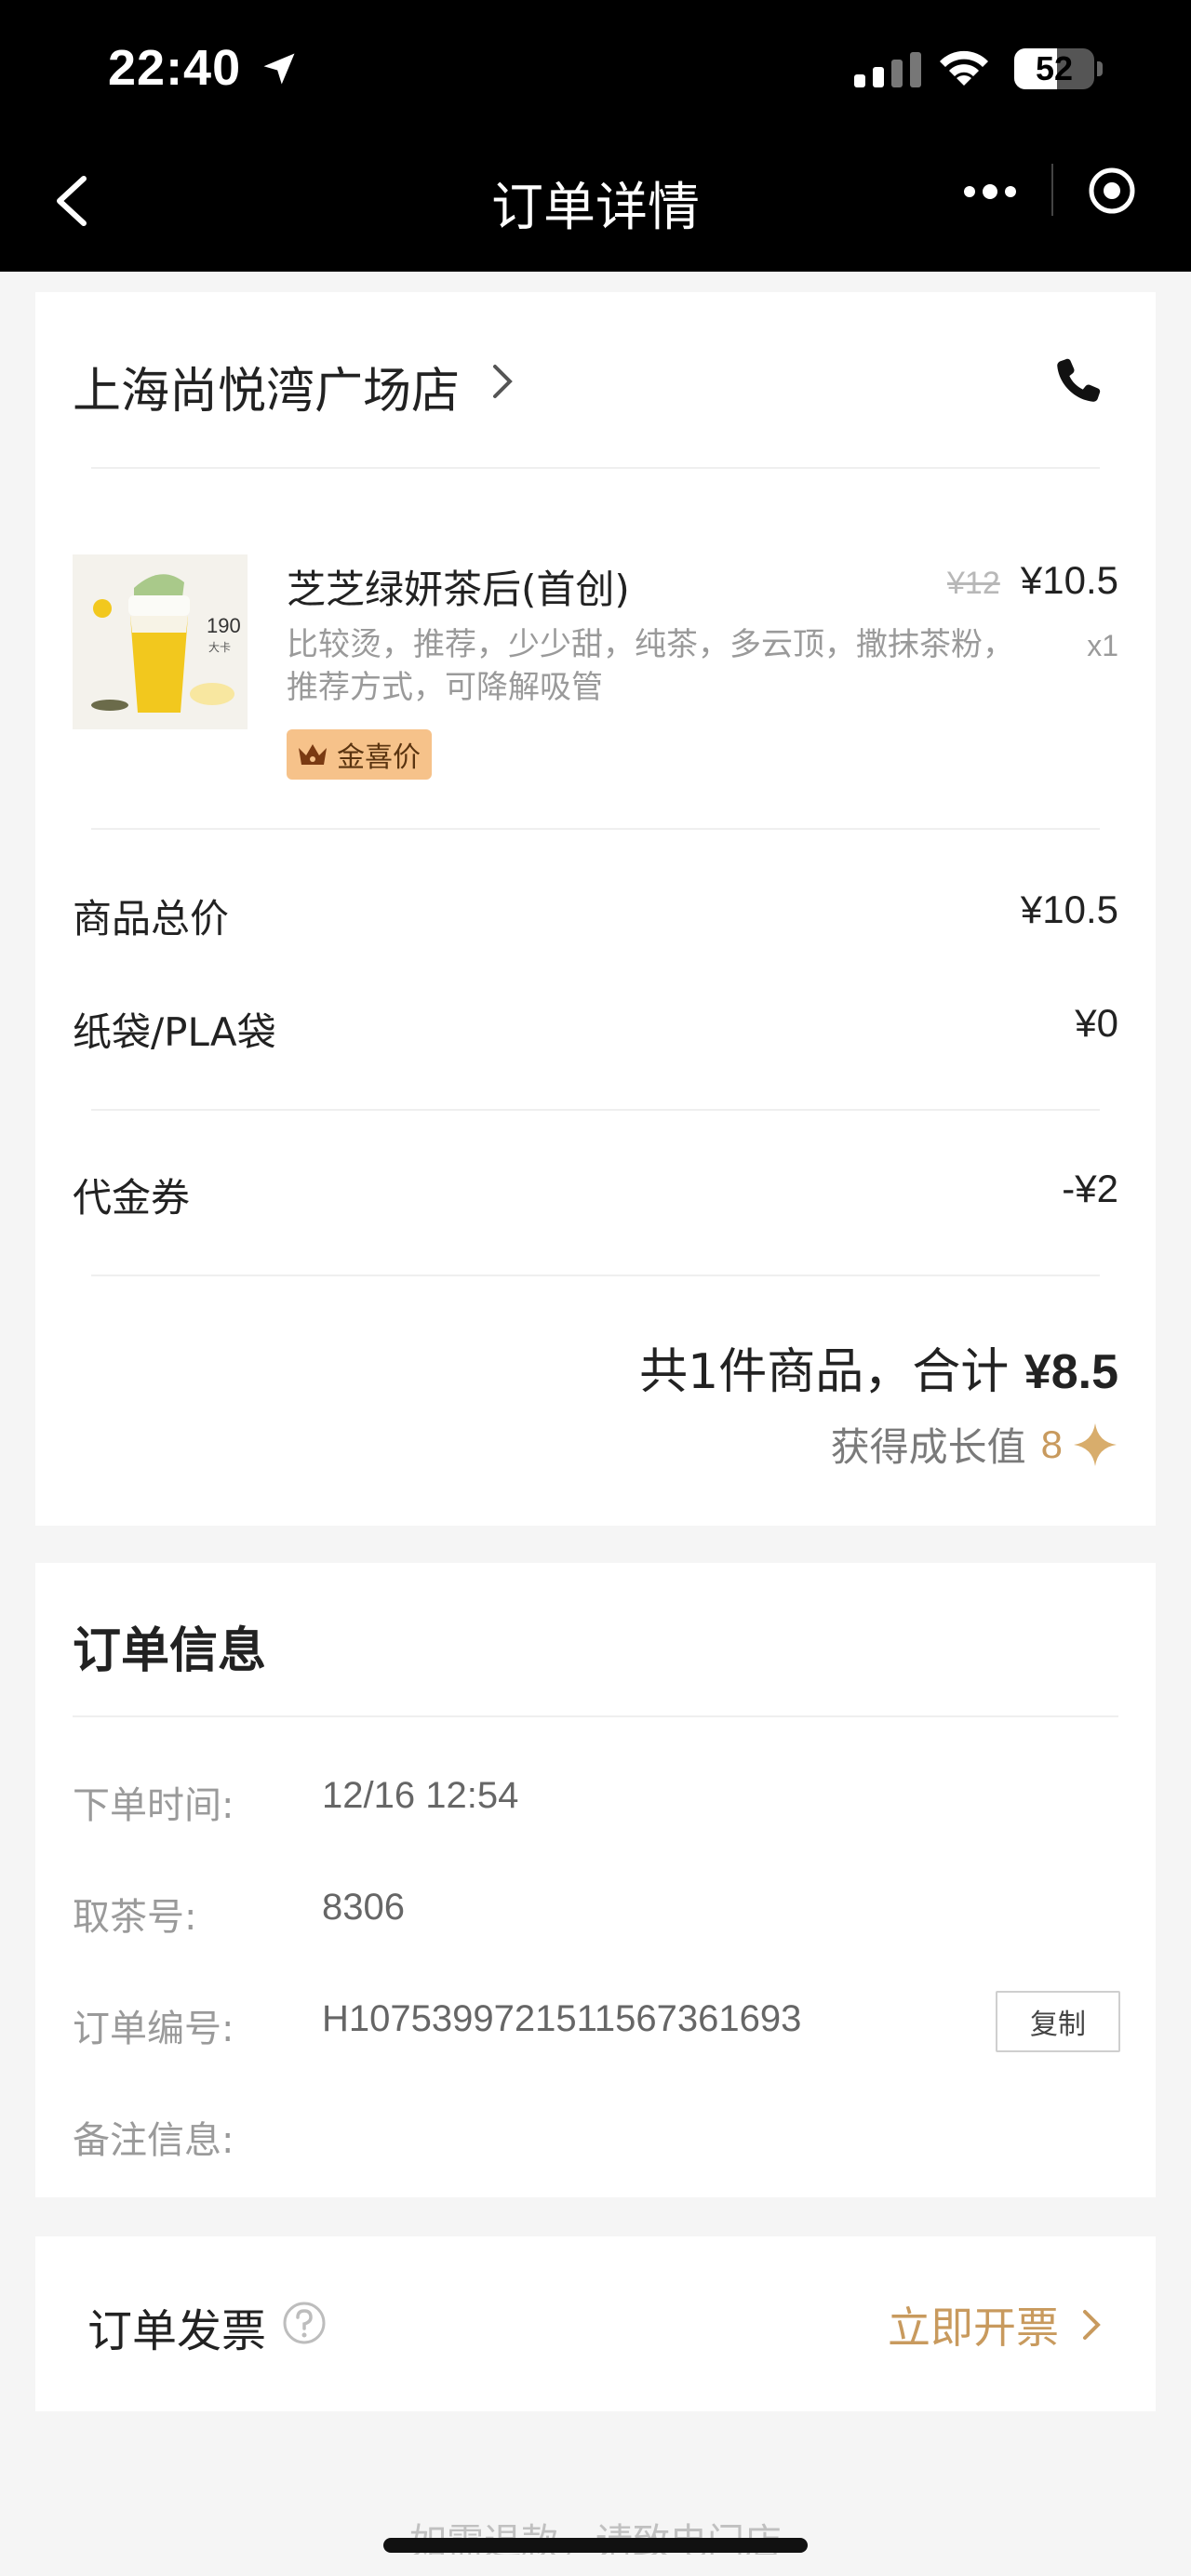 Image resolution: width=1191 pixels, height=2576 pixels. What do you see at coordinates (153, 2140) in the screenshot?
I see `remark-label: 备注信息:` at bounding box center [153, 2140].